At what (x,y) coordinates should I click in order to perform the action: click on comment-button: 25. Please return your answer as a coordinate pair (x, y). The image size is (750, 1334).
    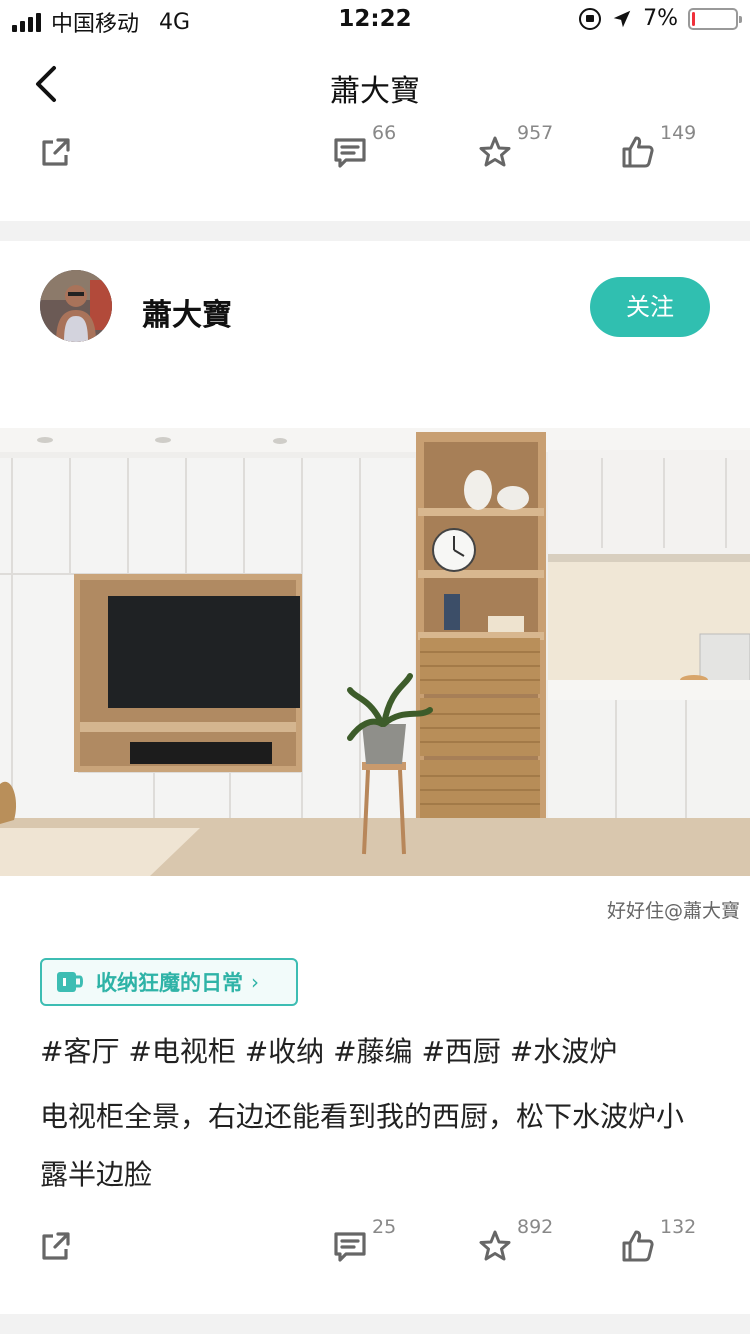
    Looking at the image, I should click on (364, 1240).